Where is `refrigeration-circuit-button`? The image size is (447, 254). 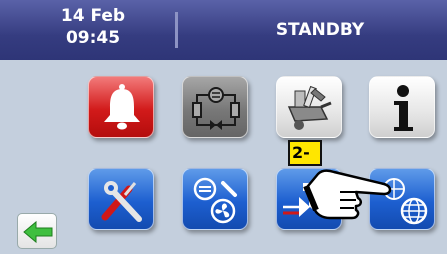
refrigeration-circuit-button is located at coordinates (215, 107).